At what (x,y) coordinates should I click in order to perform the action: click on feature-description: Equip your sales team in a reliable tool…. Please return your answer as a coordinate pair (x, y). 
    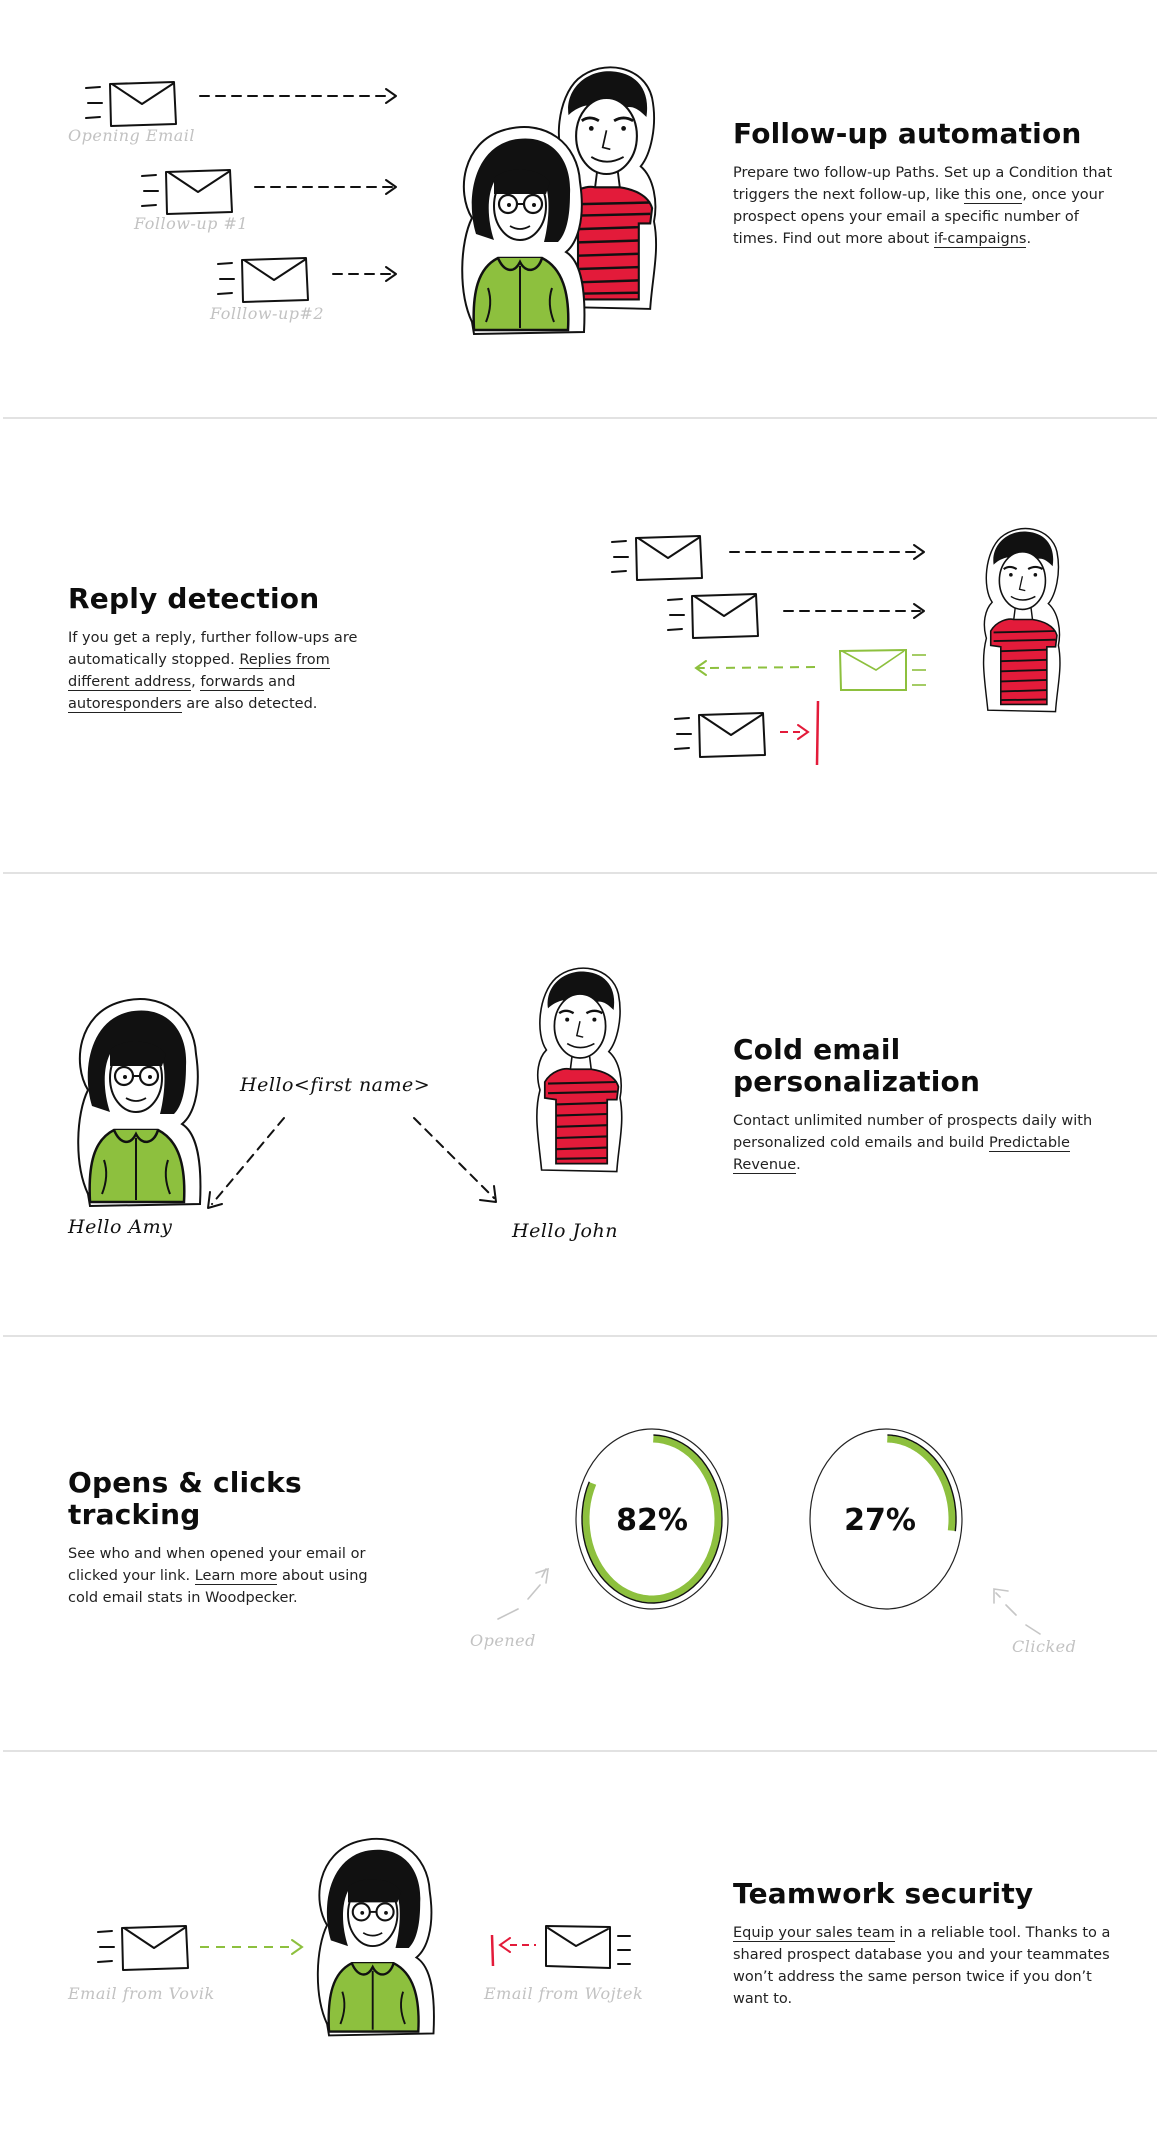
    Looking at the image, I should click on (923, 1966).